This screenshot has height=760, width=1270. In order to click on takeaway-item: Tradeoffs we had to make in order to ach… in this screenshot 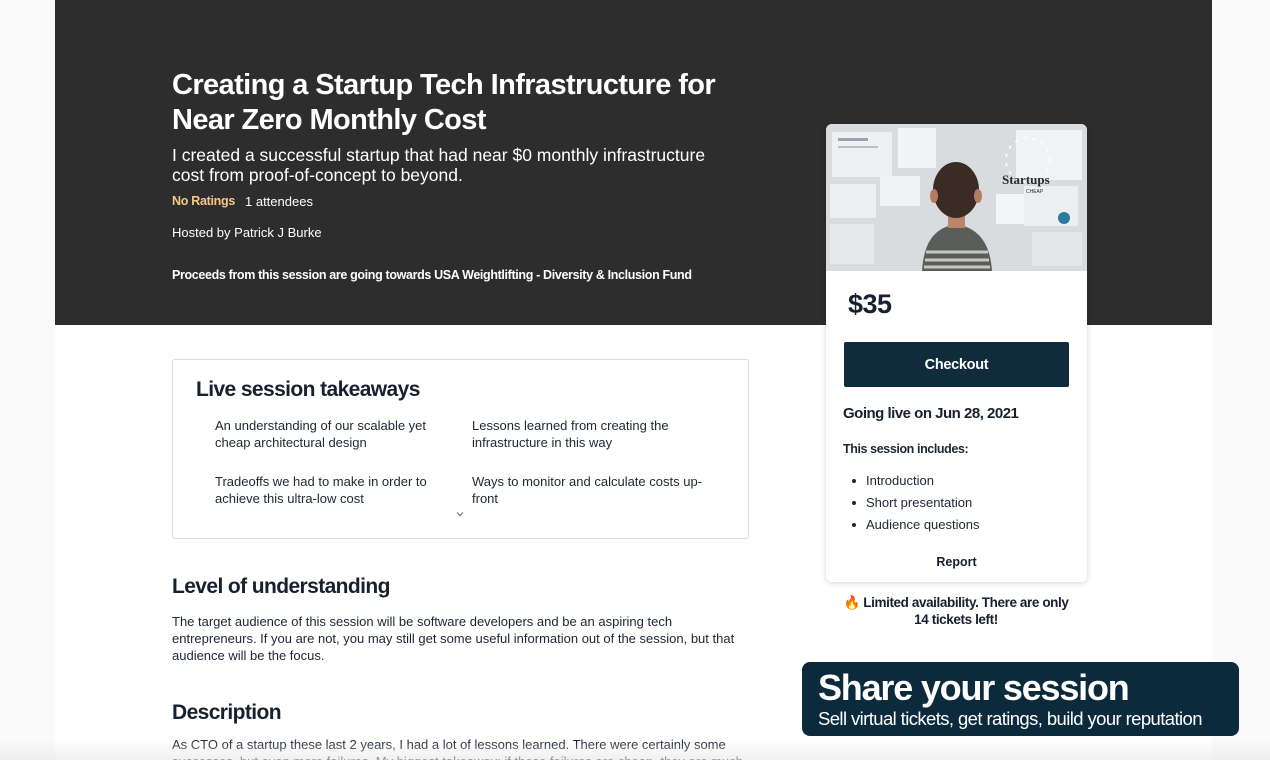, I will do `click(321, 490)`.